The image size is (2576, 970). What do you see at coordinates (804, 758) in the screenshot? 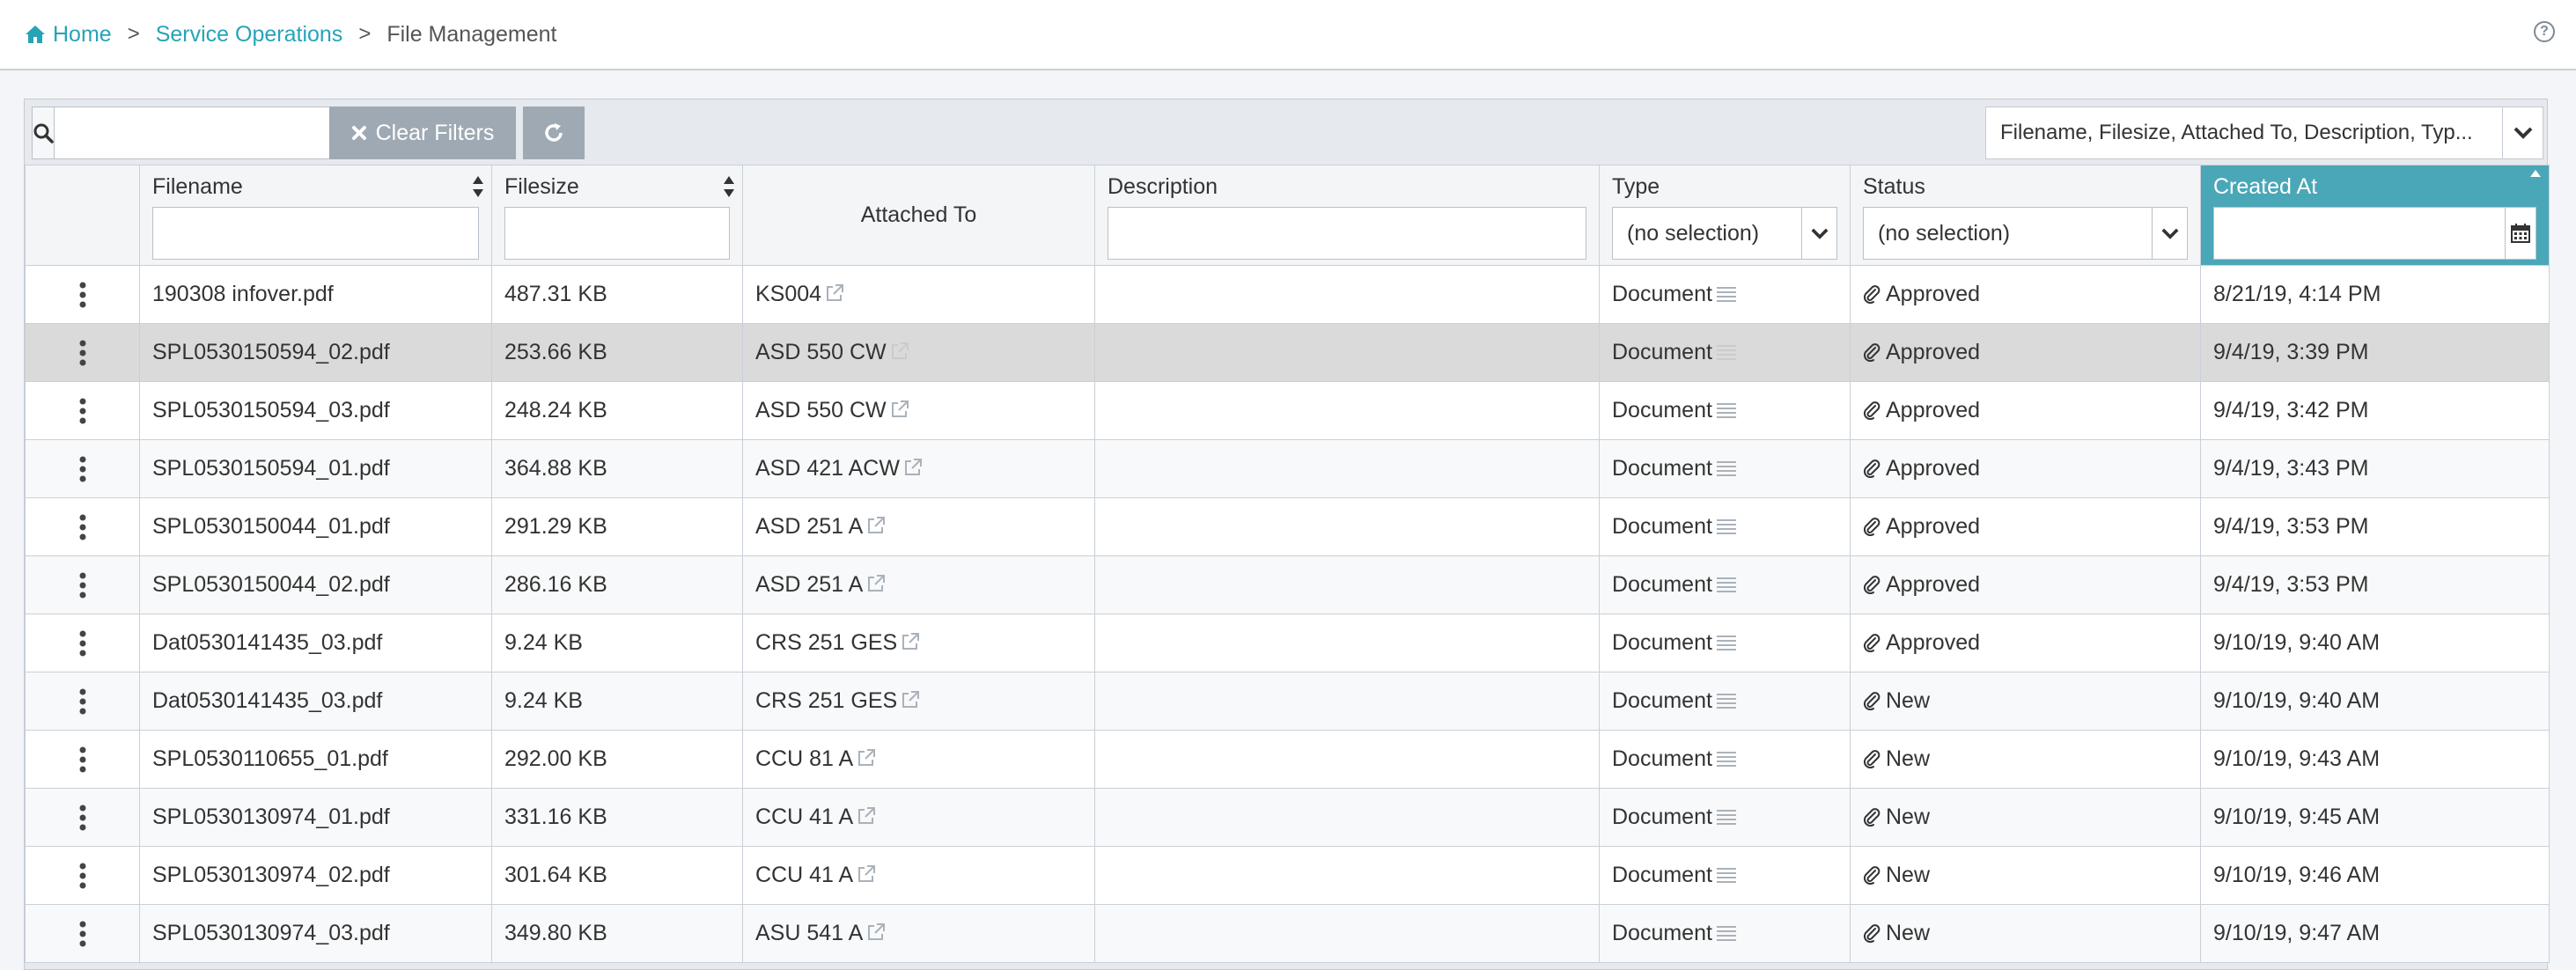
I see `attached-to-link: CCU 81 A` at bounding box center [804, 758].